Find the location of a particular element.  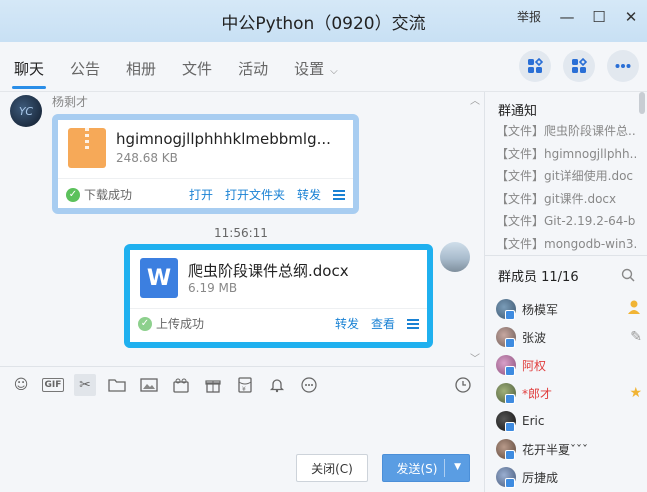

file-name: 爬虫阶段课件总纲.docx is located at coordinates (300, 270).